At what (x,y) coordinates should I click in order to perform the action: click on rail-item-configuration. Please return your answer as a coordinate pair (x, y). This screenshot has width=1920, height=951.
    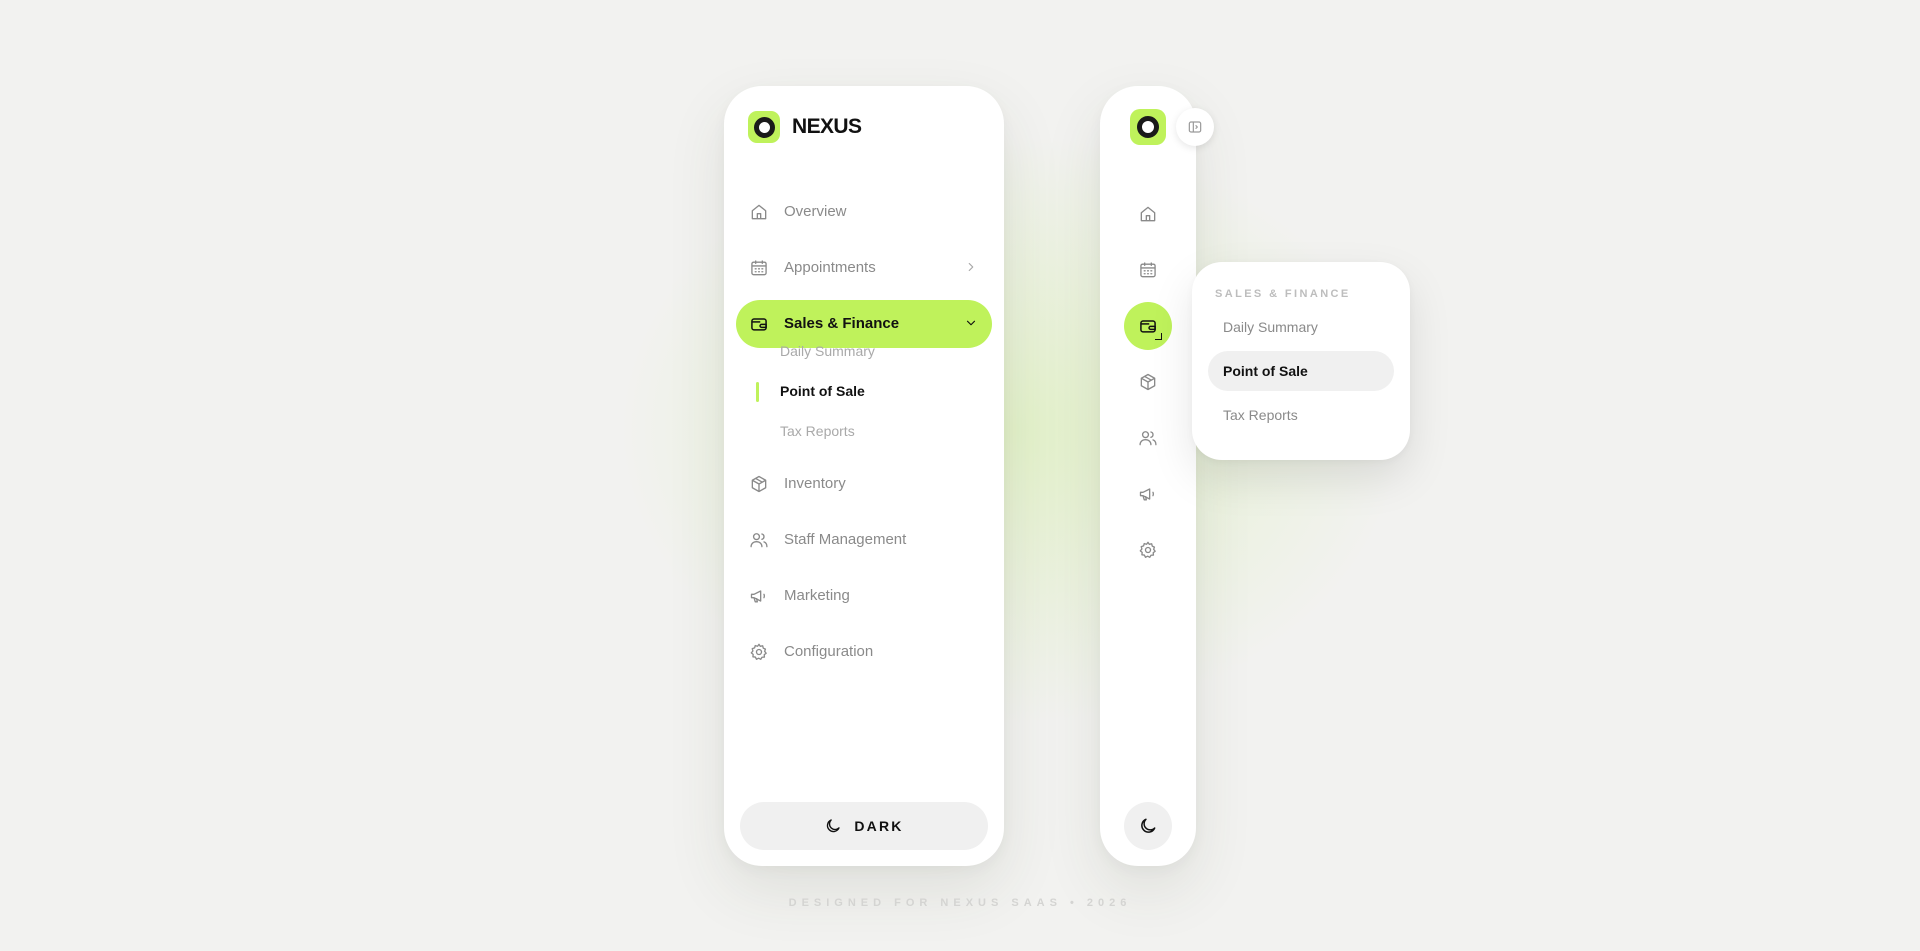
    Looking at the image, I should click on (1148, 550).